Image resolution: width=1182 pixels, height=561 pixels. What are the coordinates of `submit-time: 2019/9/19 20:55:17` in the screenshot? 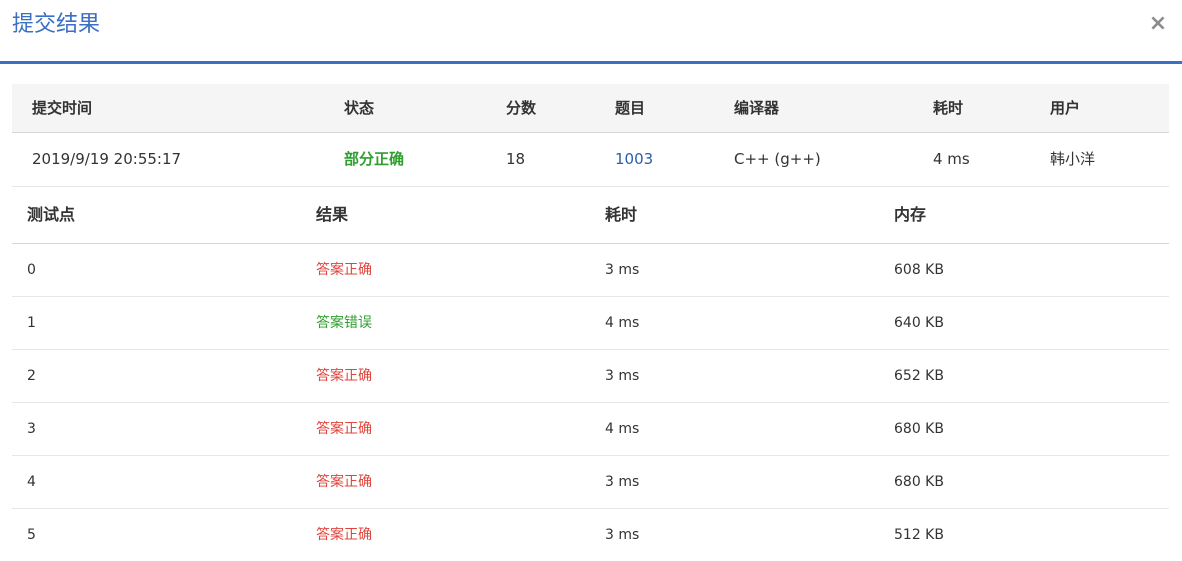 It's located at (107, 159).